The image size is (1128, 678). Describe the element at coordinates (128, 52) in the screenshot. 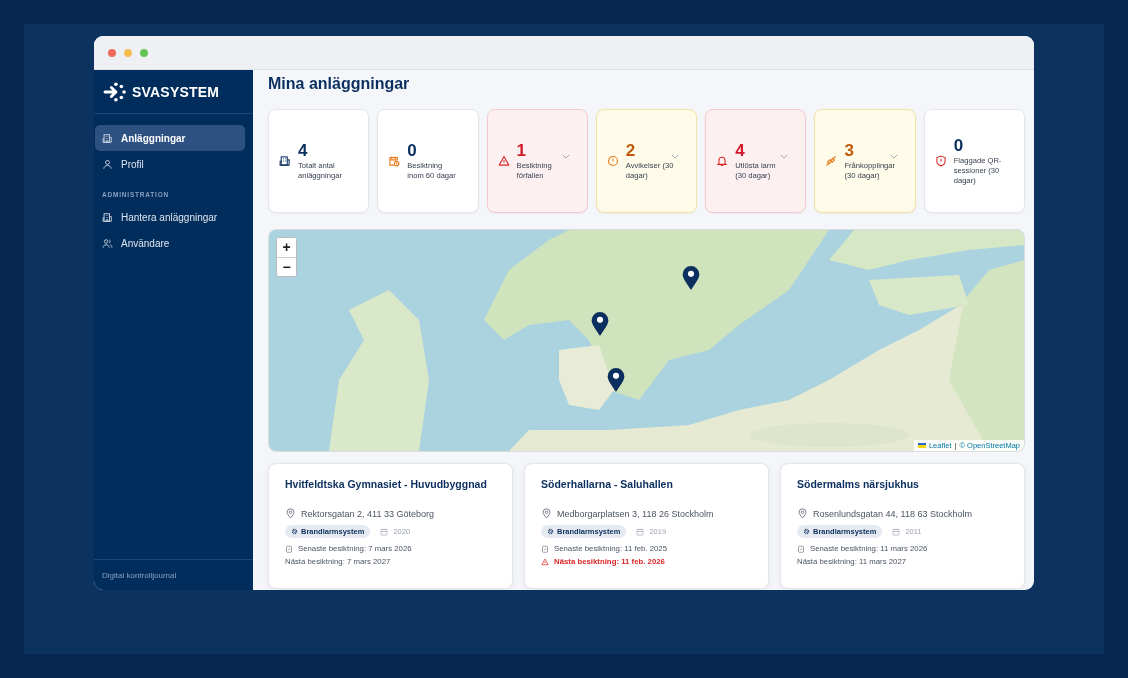

I see `minimize-dot-icon` at that location.